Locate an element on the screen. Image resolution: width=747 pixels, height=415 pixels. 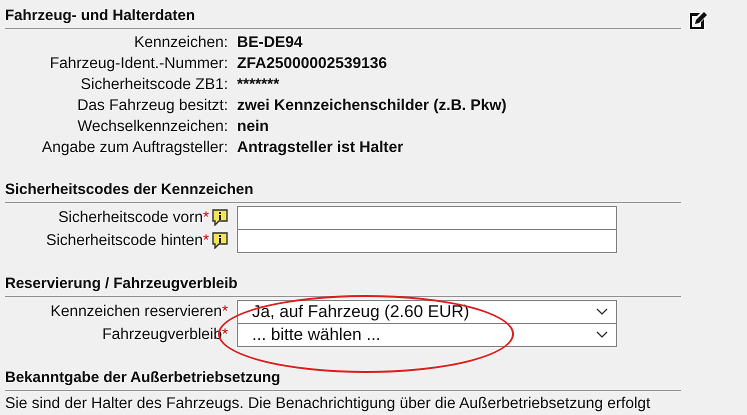
field-value: nein is located at coordinates (252, 127).